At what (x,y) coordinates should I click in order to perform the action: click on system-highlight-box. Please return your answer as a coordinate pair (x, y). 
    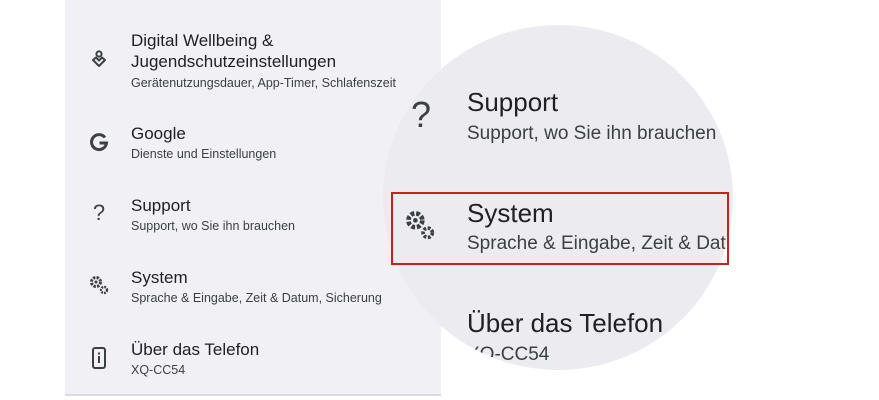
    Looking at the image, I should click on (560, 228).